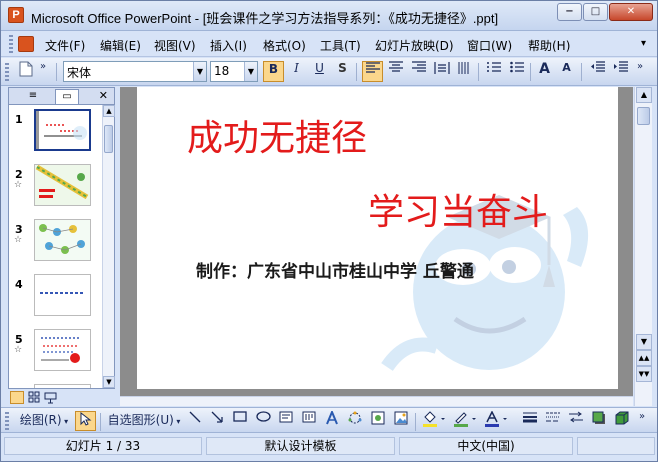 The image size is (658, 462). What do you see at coordinates (599, 421) in the screenshot?
I see `shadow-style-icon` at bounding box center [599, 421].